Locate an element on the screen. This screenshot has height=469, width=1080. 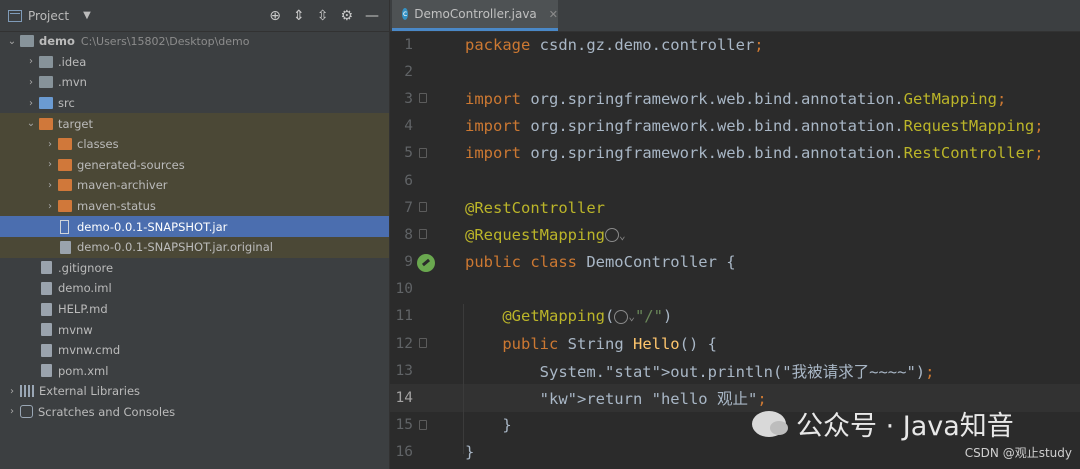
code-line: 12 public String Hello() { is located at coordinates (735, 343).